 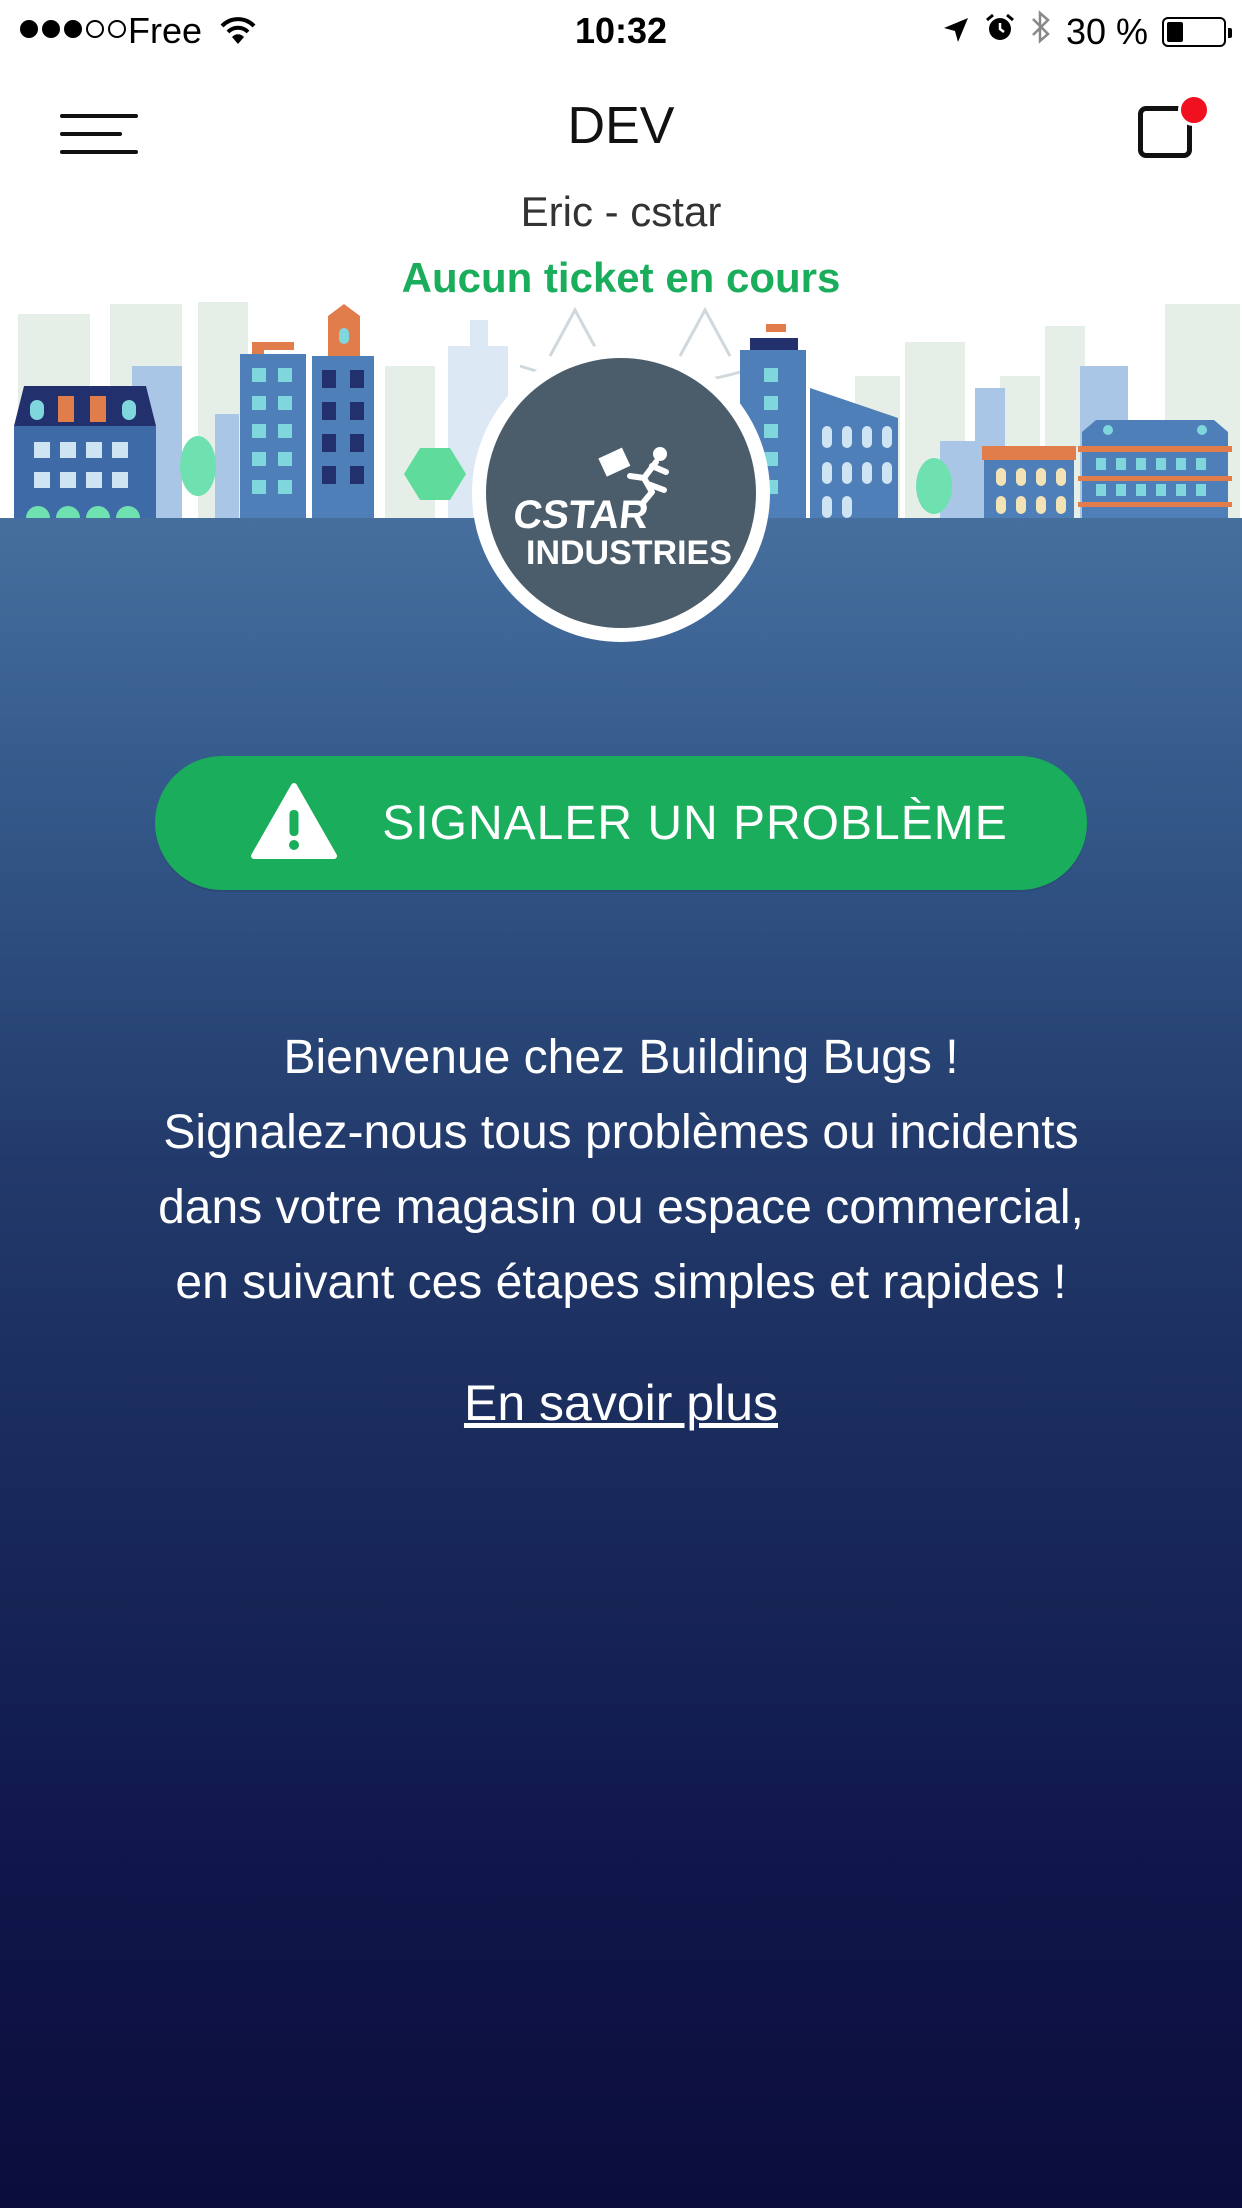 I want to click on status-right-group: 30 %, so click(x=1087, y=31).